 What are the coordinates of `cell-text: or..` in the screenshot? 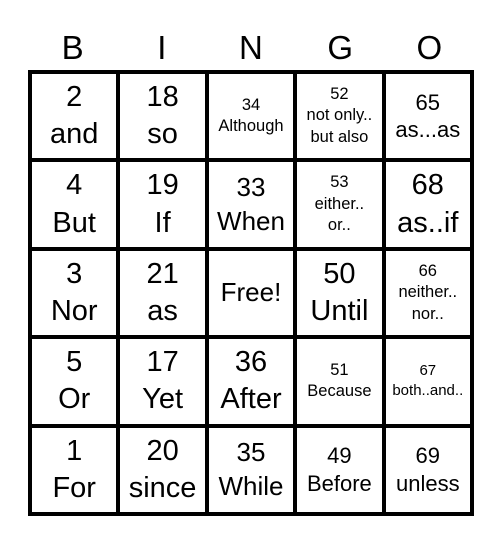 It's located at (339, 225).